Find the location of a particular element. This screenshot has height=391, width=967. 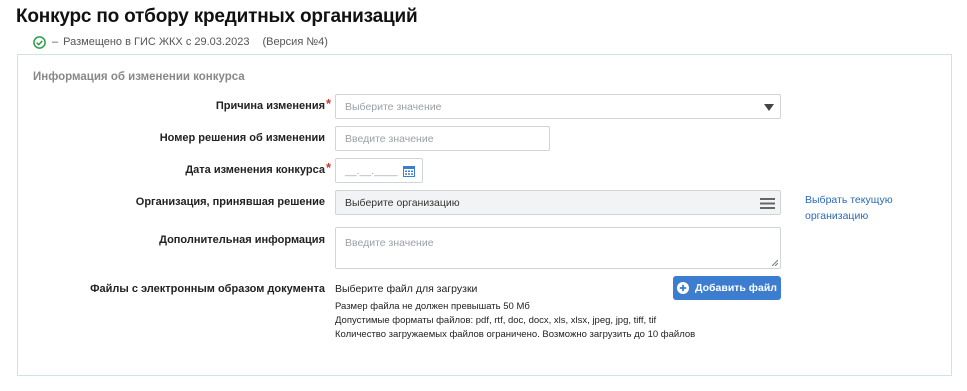

section-title: Информация об изменении конкурса is located at coordinates (139, 77).